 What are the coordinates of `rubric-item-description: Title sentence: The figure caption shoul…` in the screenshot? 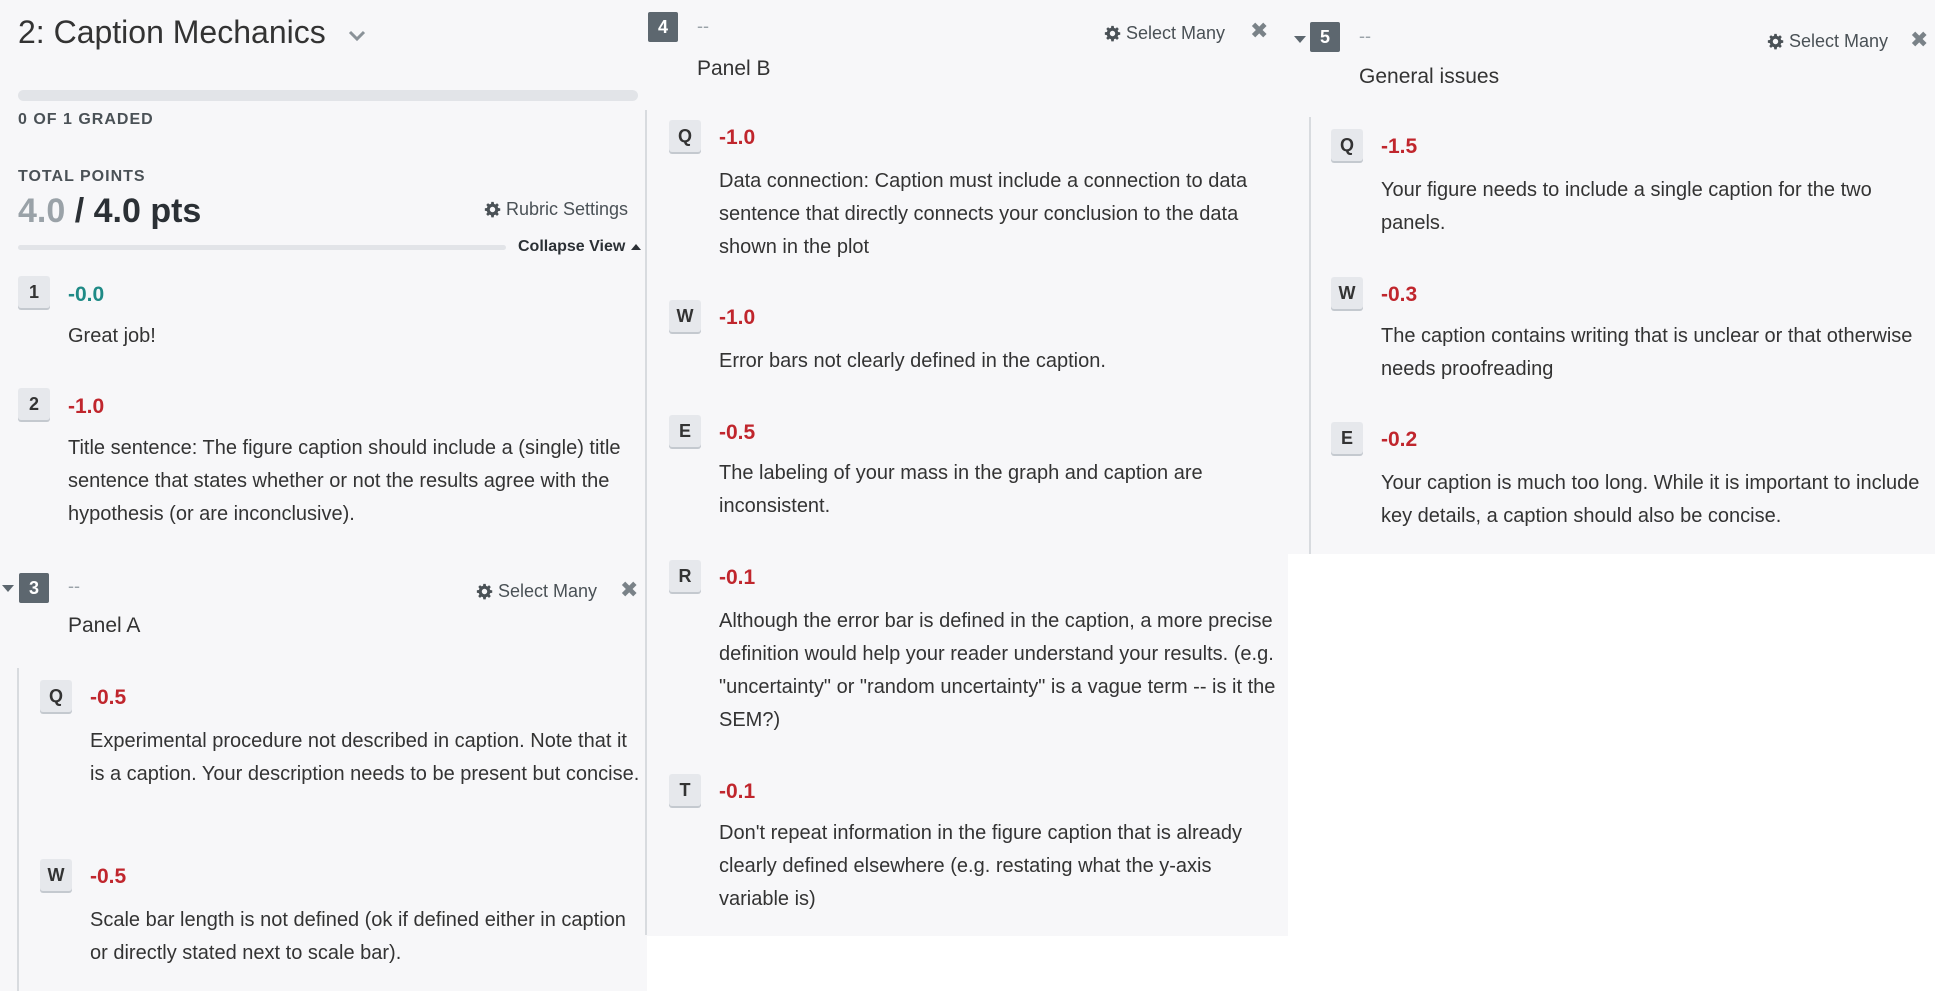 It's located at (353, 481).